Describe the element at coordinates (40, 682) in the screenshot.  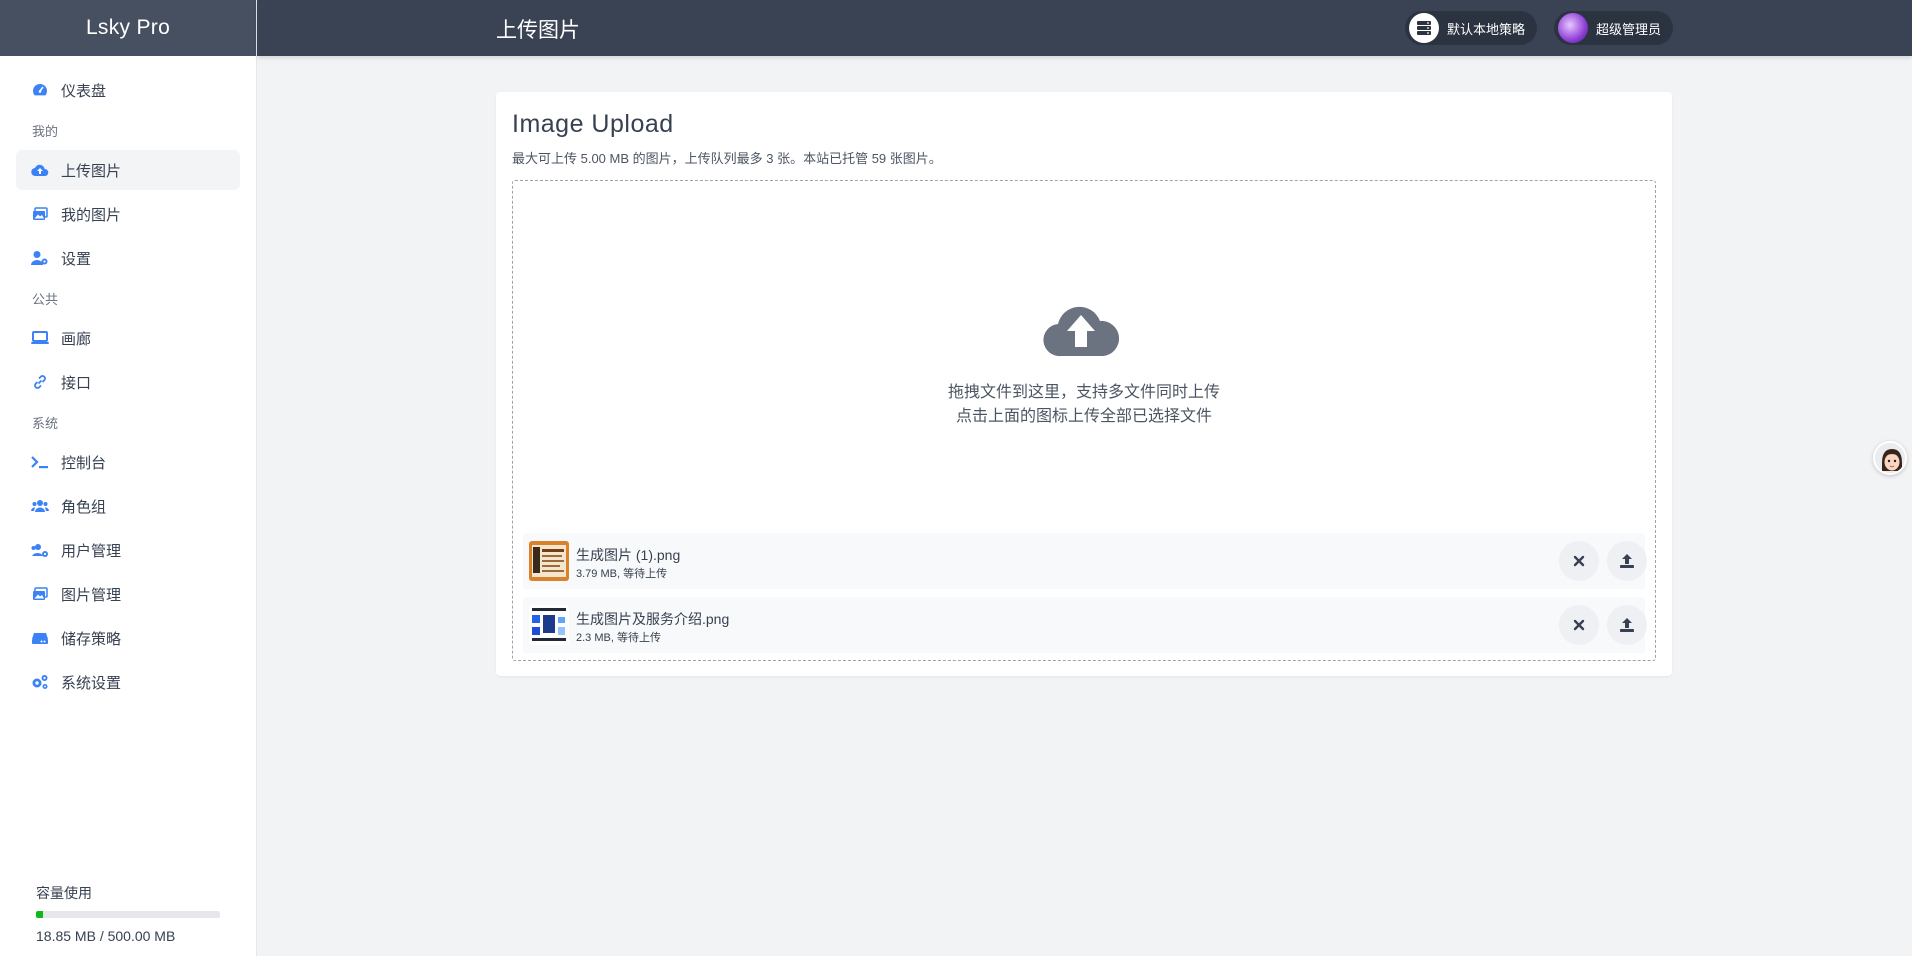
I see `cogs-icon` at that location.